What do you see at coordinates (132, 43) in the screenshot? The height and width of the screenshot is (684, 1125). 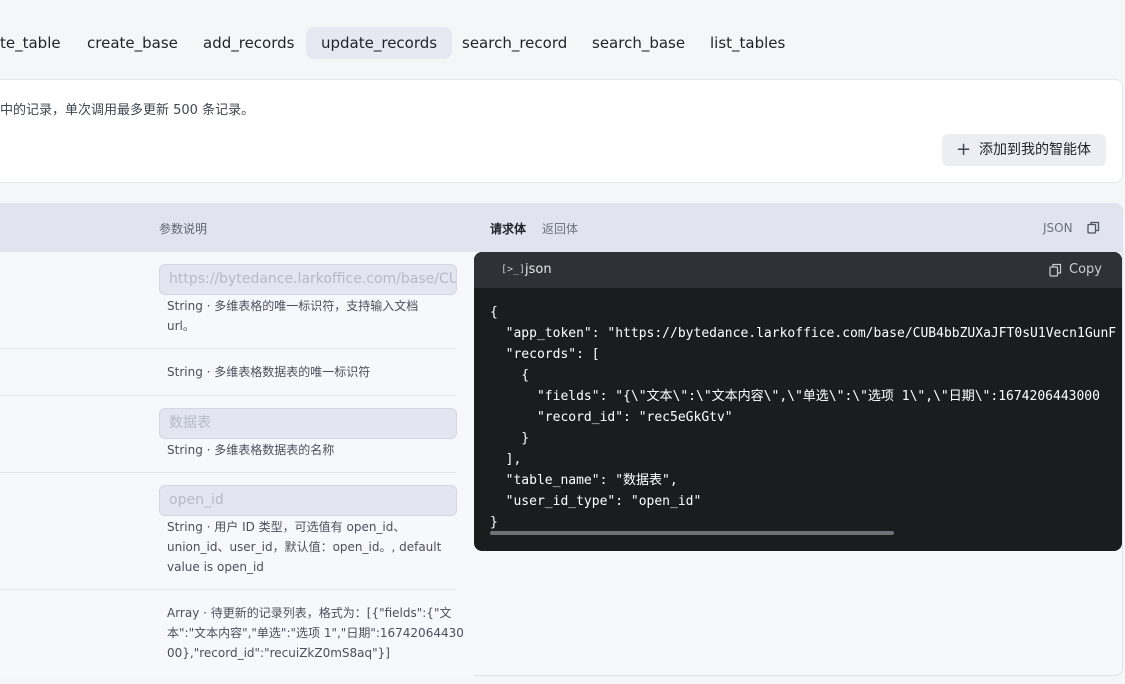 I see `tab-create-base: create_base` at bounding box center [132, 43].